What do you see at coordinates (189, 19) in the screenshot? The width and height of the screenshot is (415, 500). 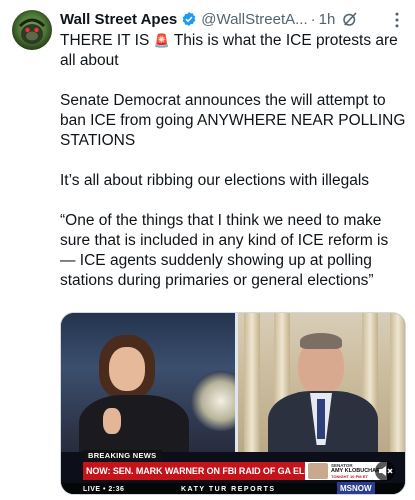 I see `verified-badge-icon` at bounding box center [189, 19].